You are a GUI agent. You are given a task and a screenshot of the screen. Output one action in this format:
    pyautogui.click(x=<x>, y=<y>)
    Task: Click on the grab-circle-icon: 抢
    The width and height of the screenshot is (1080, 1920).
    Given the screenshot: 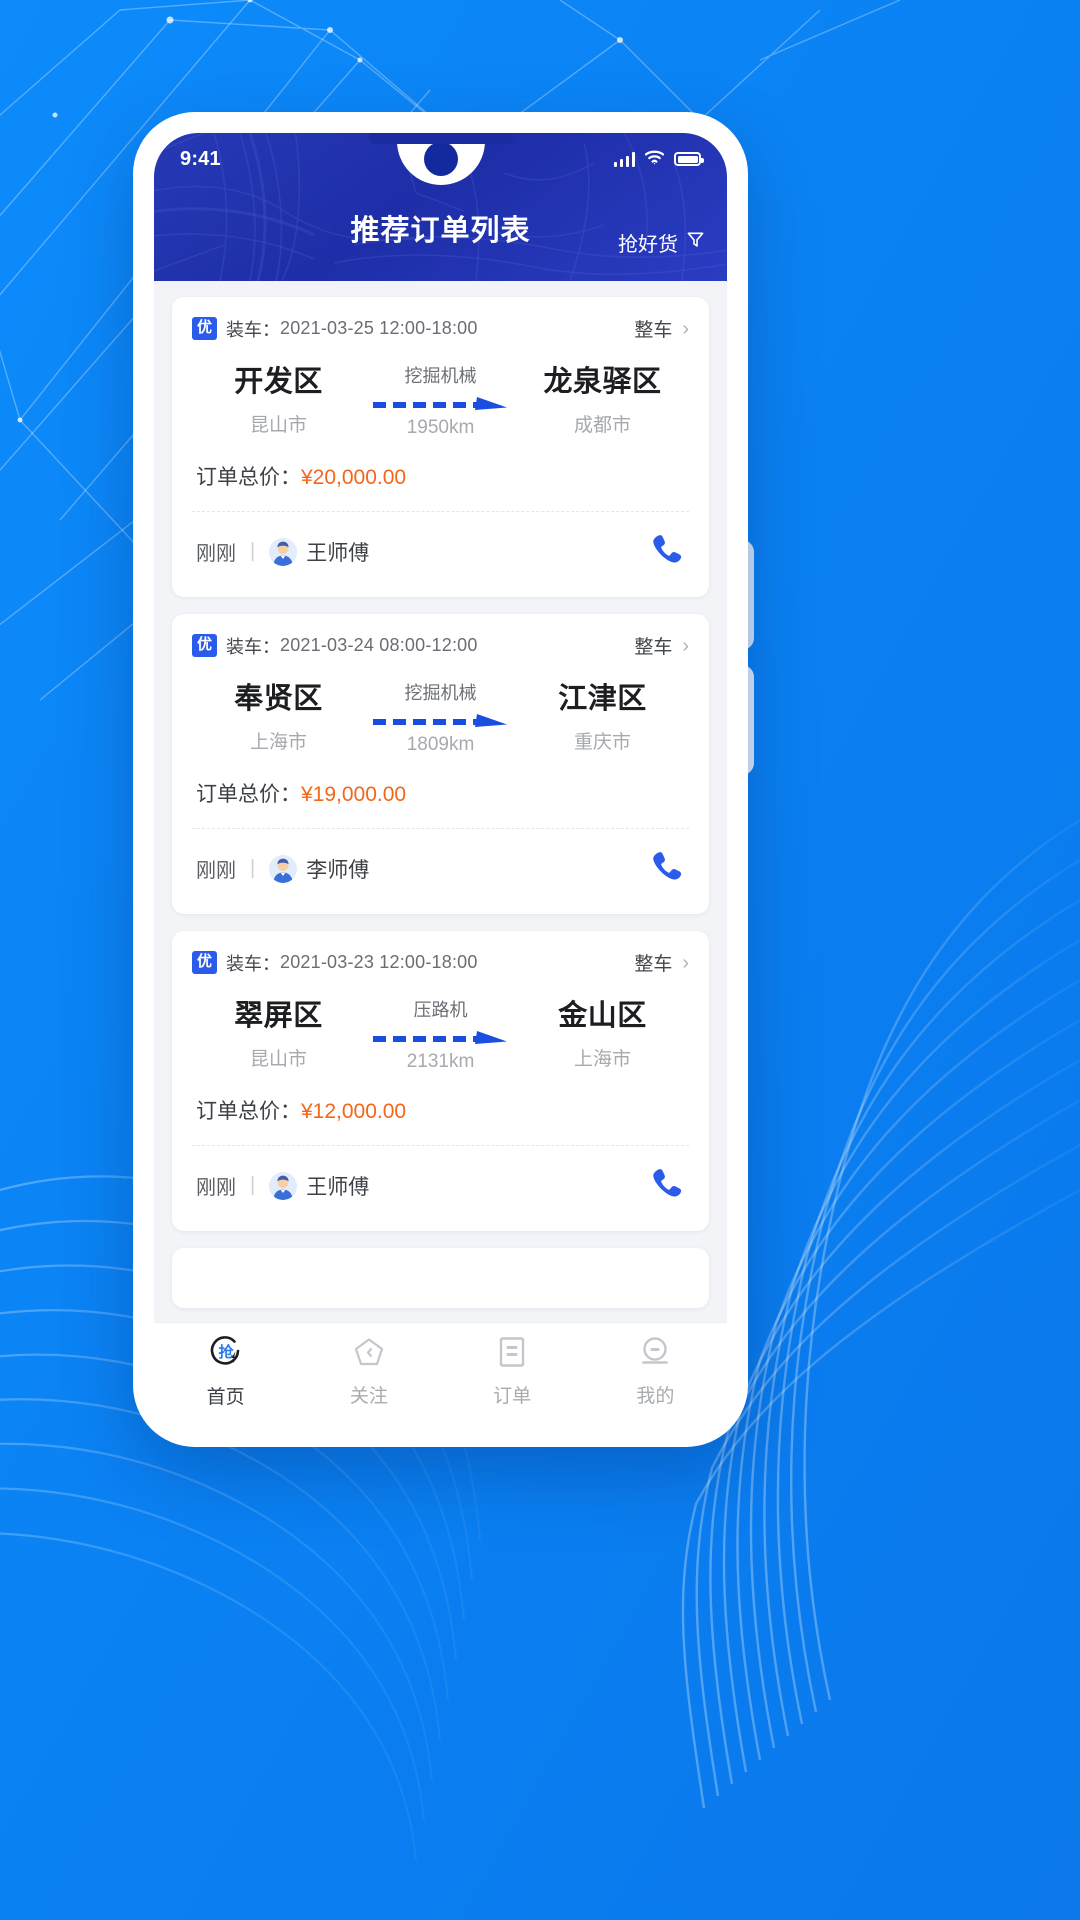 What is the action you would take?
    pyautogui.click(x=226, y=1354)
    